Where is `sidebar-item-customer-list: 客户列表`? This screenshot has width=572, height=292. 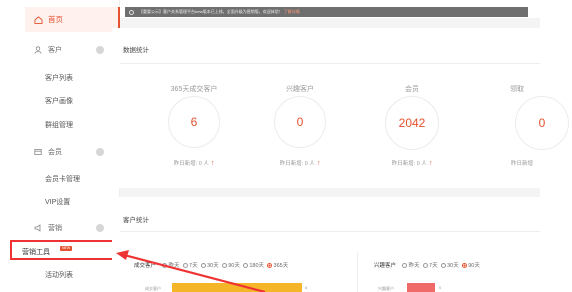 sidebar-item-customer-list: 客户列表 is located at coordinates (59, 78).